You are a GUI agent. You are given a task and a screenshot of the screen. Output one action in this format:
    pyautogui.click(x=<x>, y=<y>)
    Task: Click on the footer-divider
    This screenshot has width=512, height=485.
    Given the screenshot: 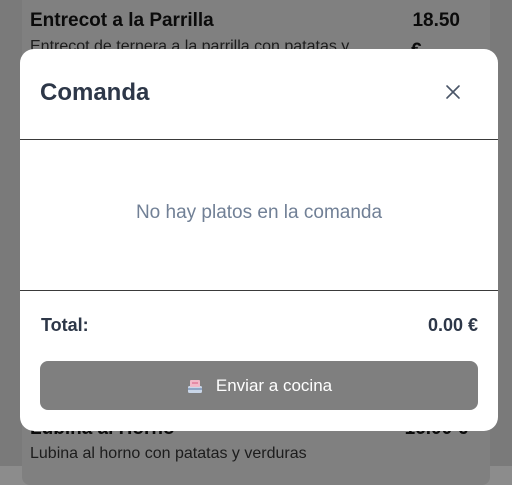 What is the action you would take?
    pyautogui.click(x=259, y=290)
    